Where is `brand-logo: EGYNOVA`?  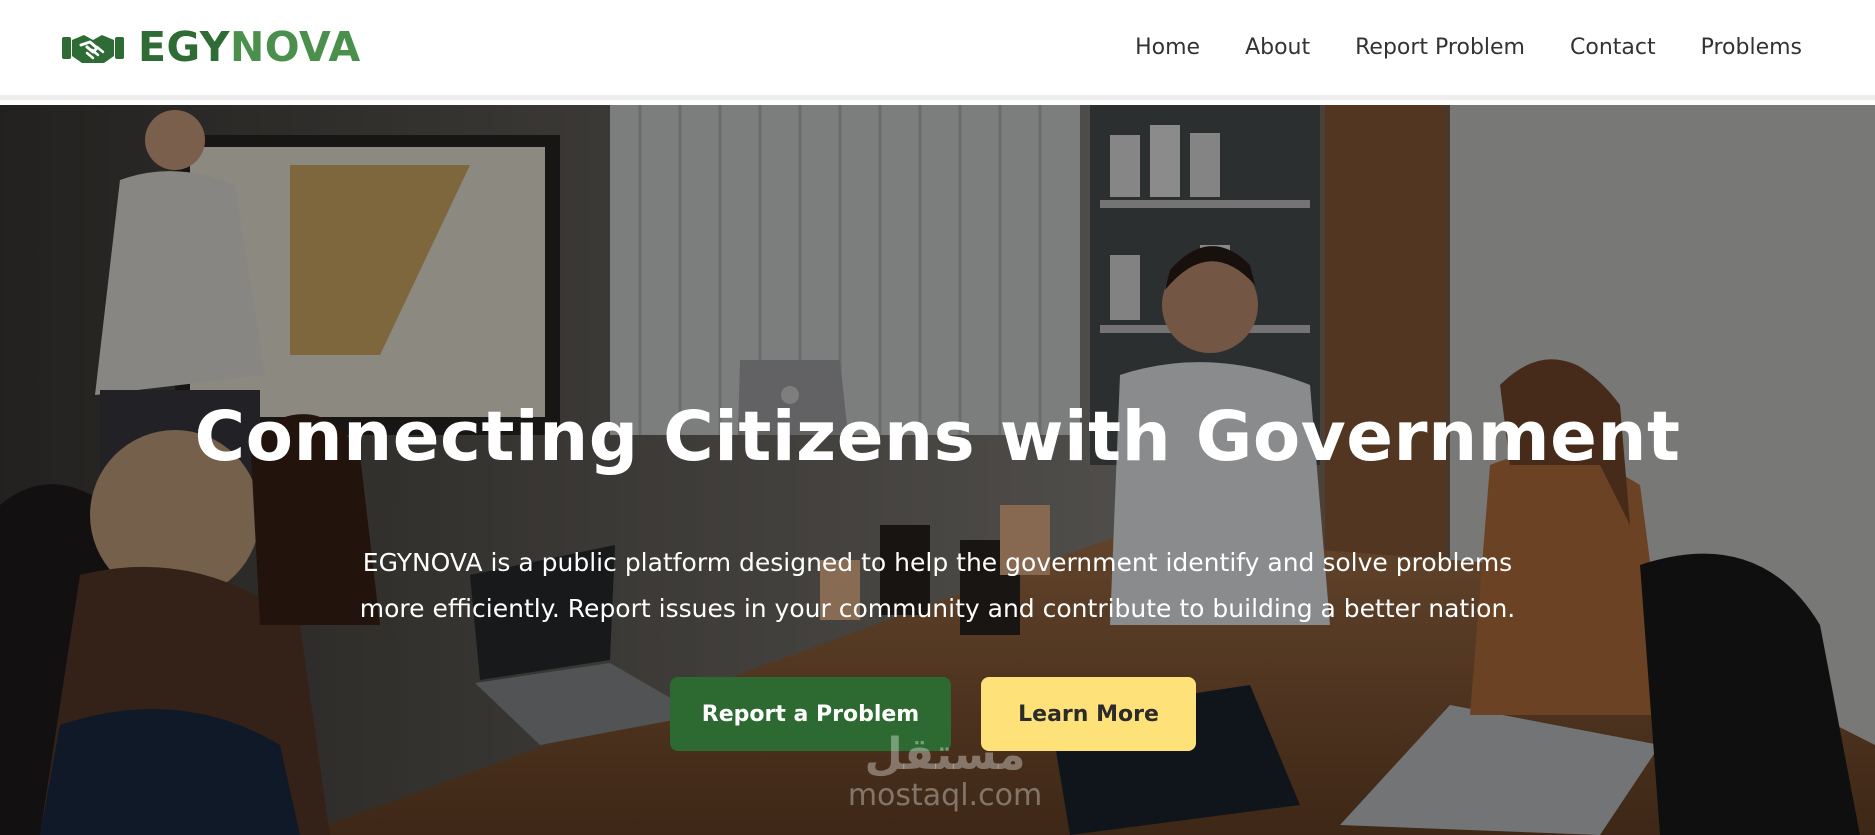 brand-logo: EGYNOVA is located at coordinates (211, 47).